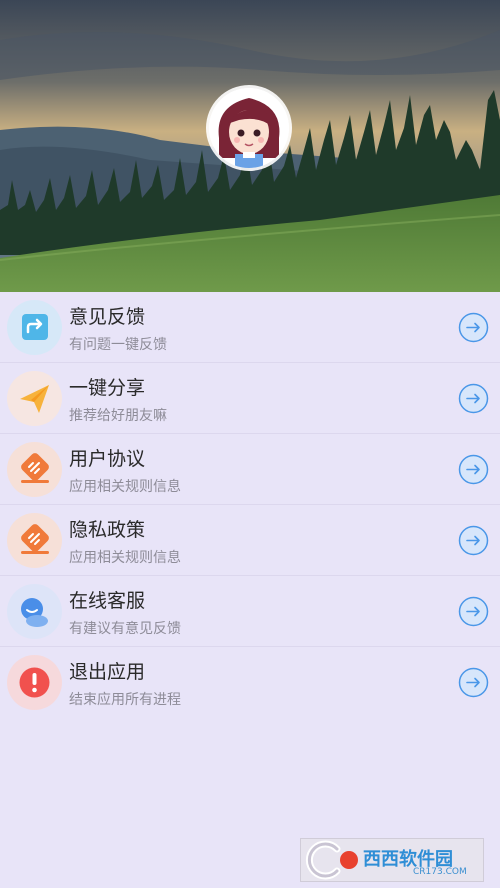  What do you see at coordinates (34, 611) in the screenshot?
I see `chat-icon` at bounding box center [34, 611].